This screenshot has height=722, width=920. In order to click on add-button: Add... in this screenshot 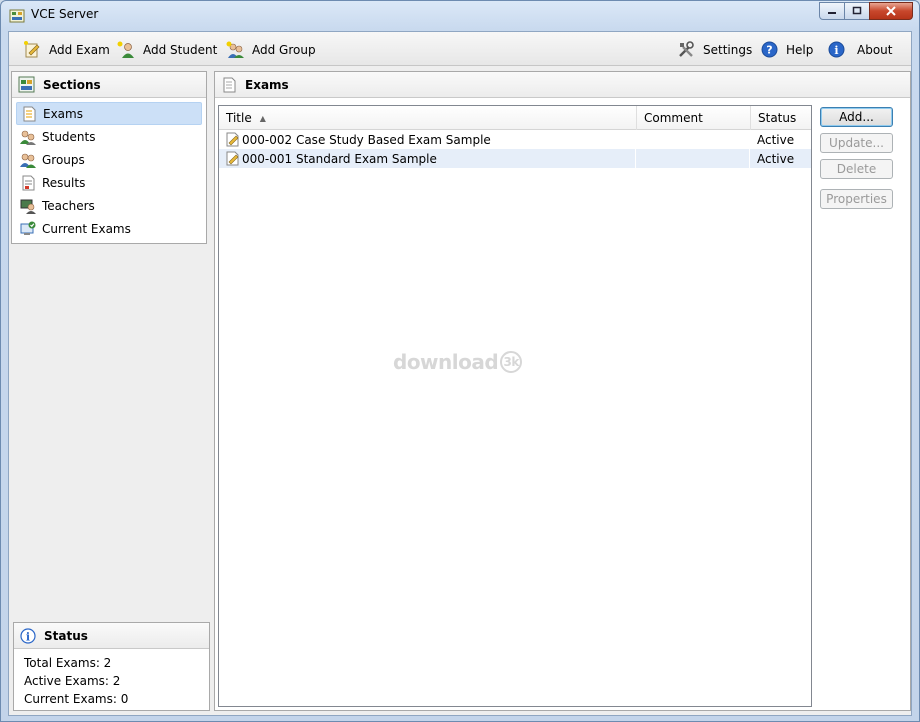, I will do `click(856, 117)`.